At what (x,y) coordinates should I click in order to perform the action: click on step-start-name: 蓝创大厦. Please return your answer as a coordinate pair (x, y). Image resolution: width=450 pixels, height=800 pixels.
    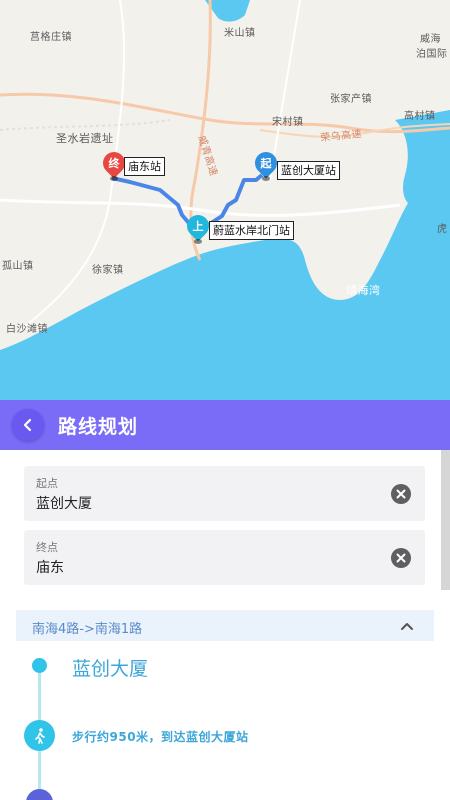
    Looking at the image, I should click on (110, 669).